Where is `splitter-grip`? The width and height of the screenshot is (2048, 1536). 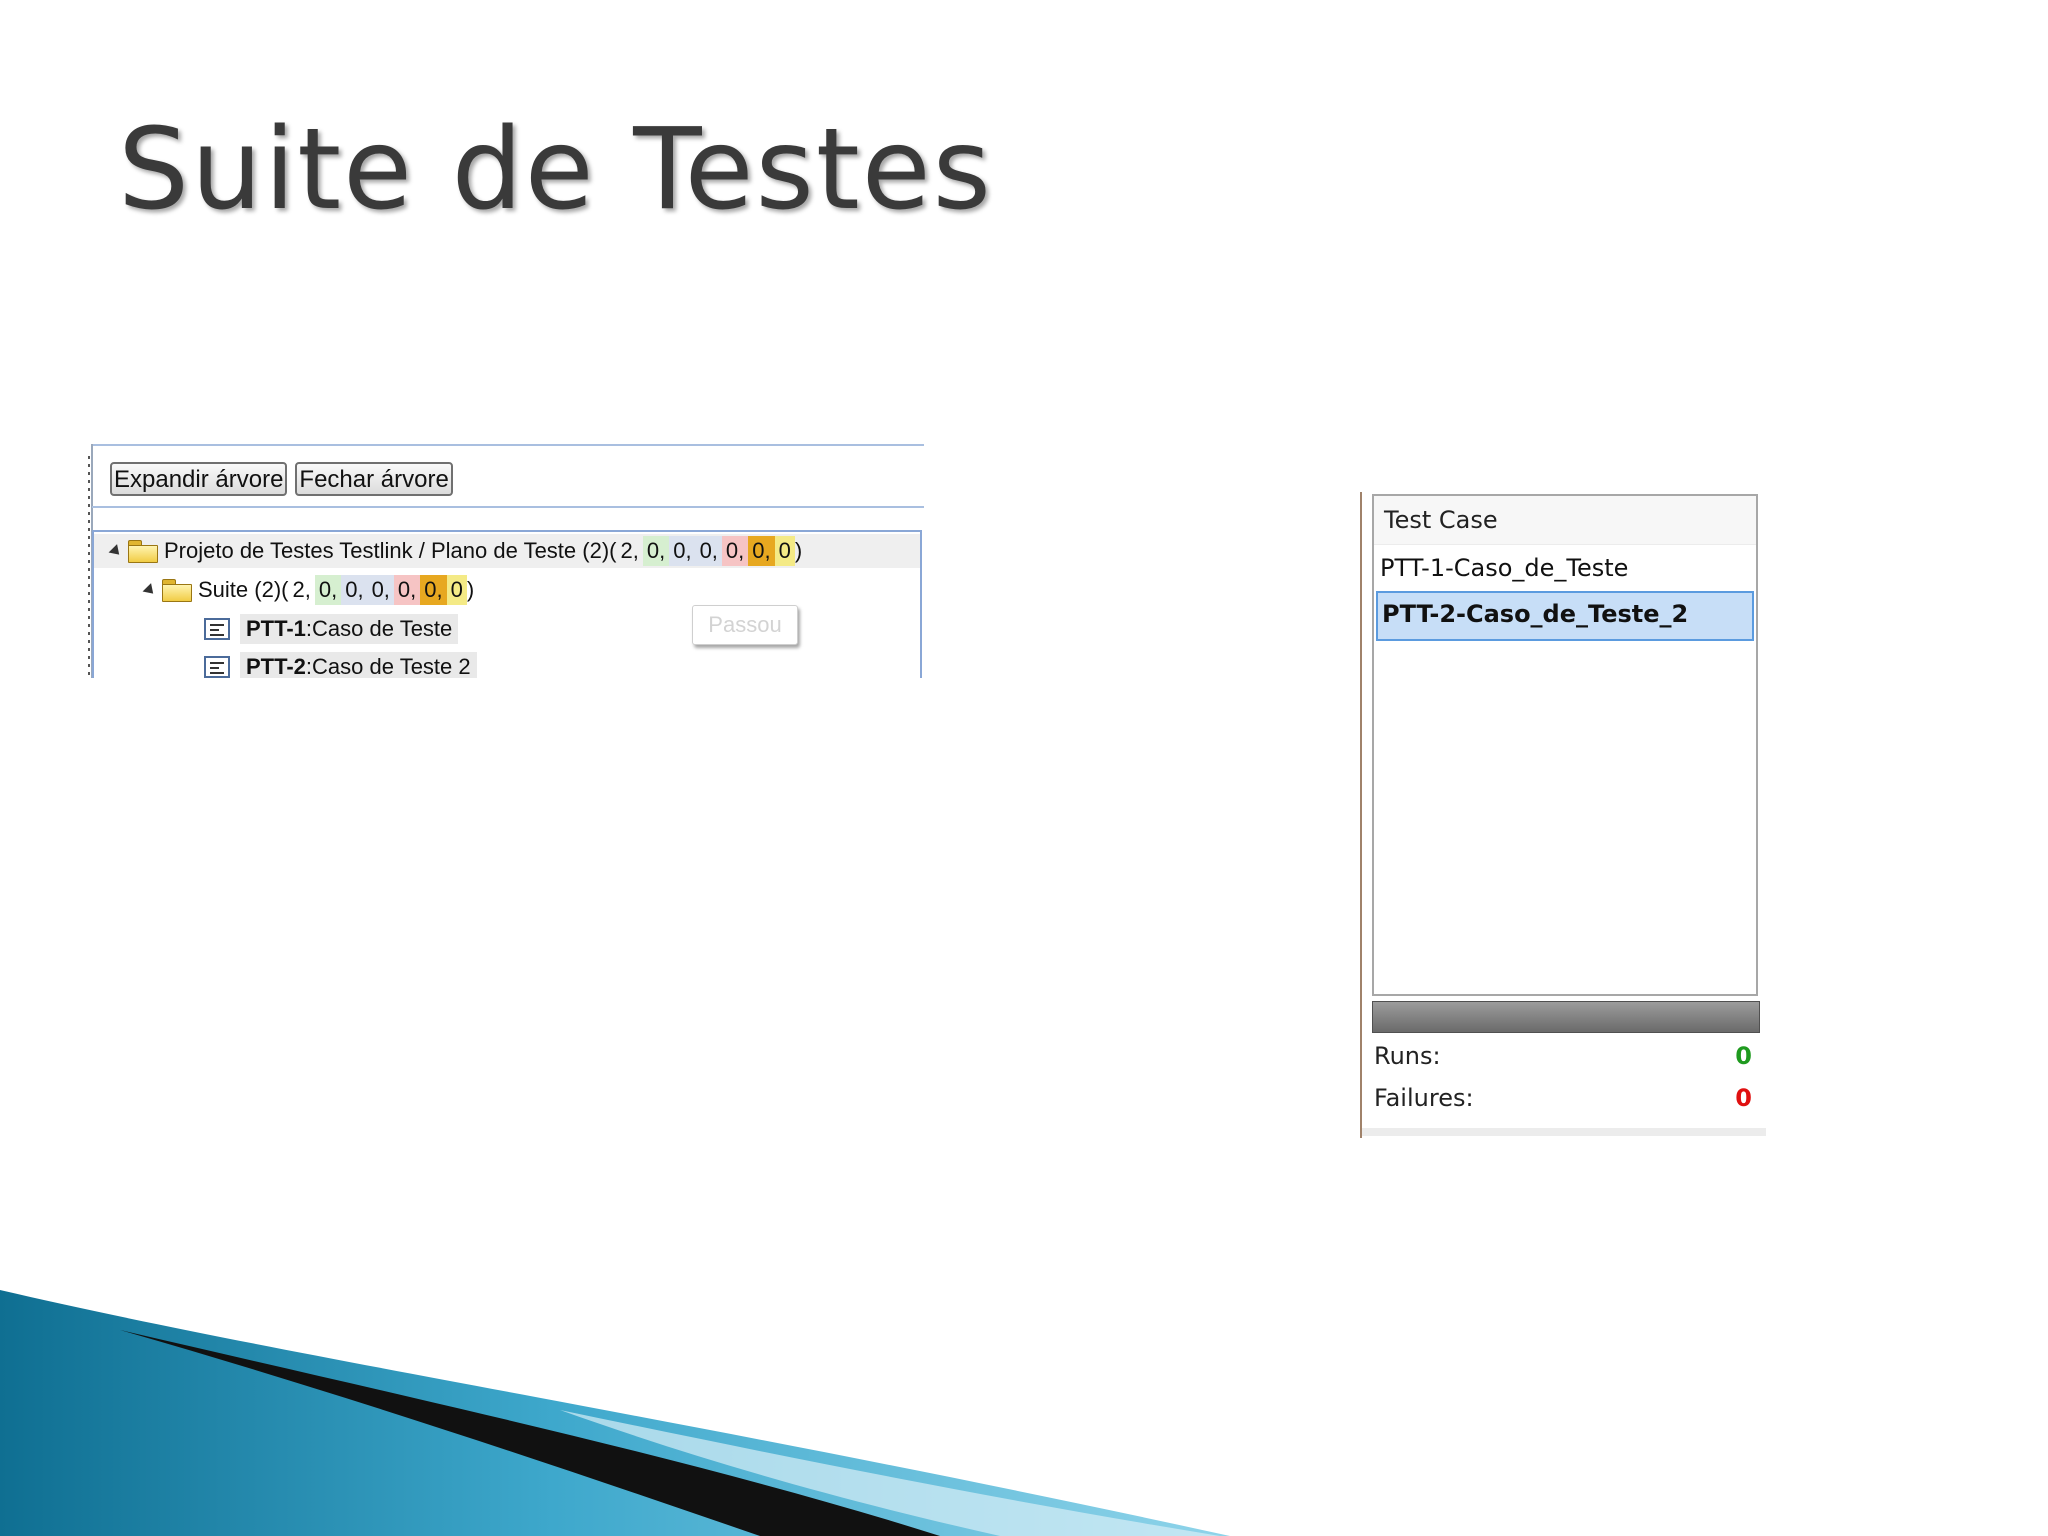
splitter-grip is located at coordinates (89, 566).